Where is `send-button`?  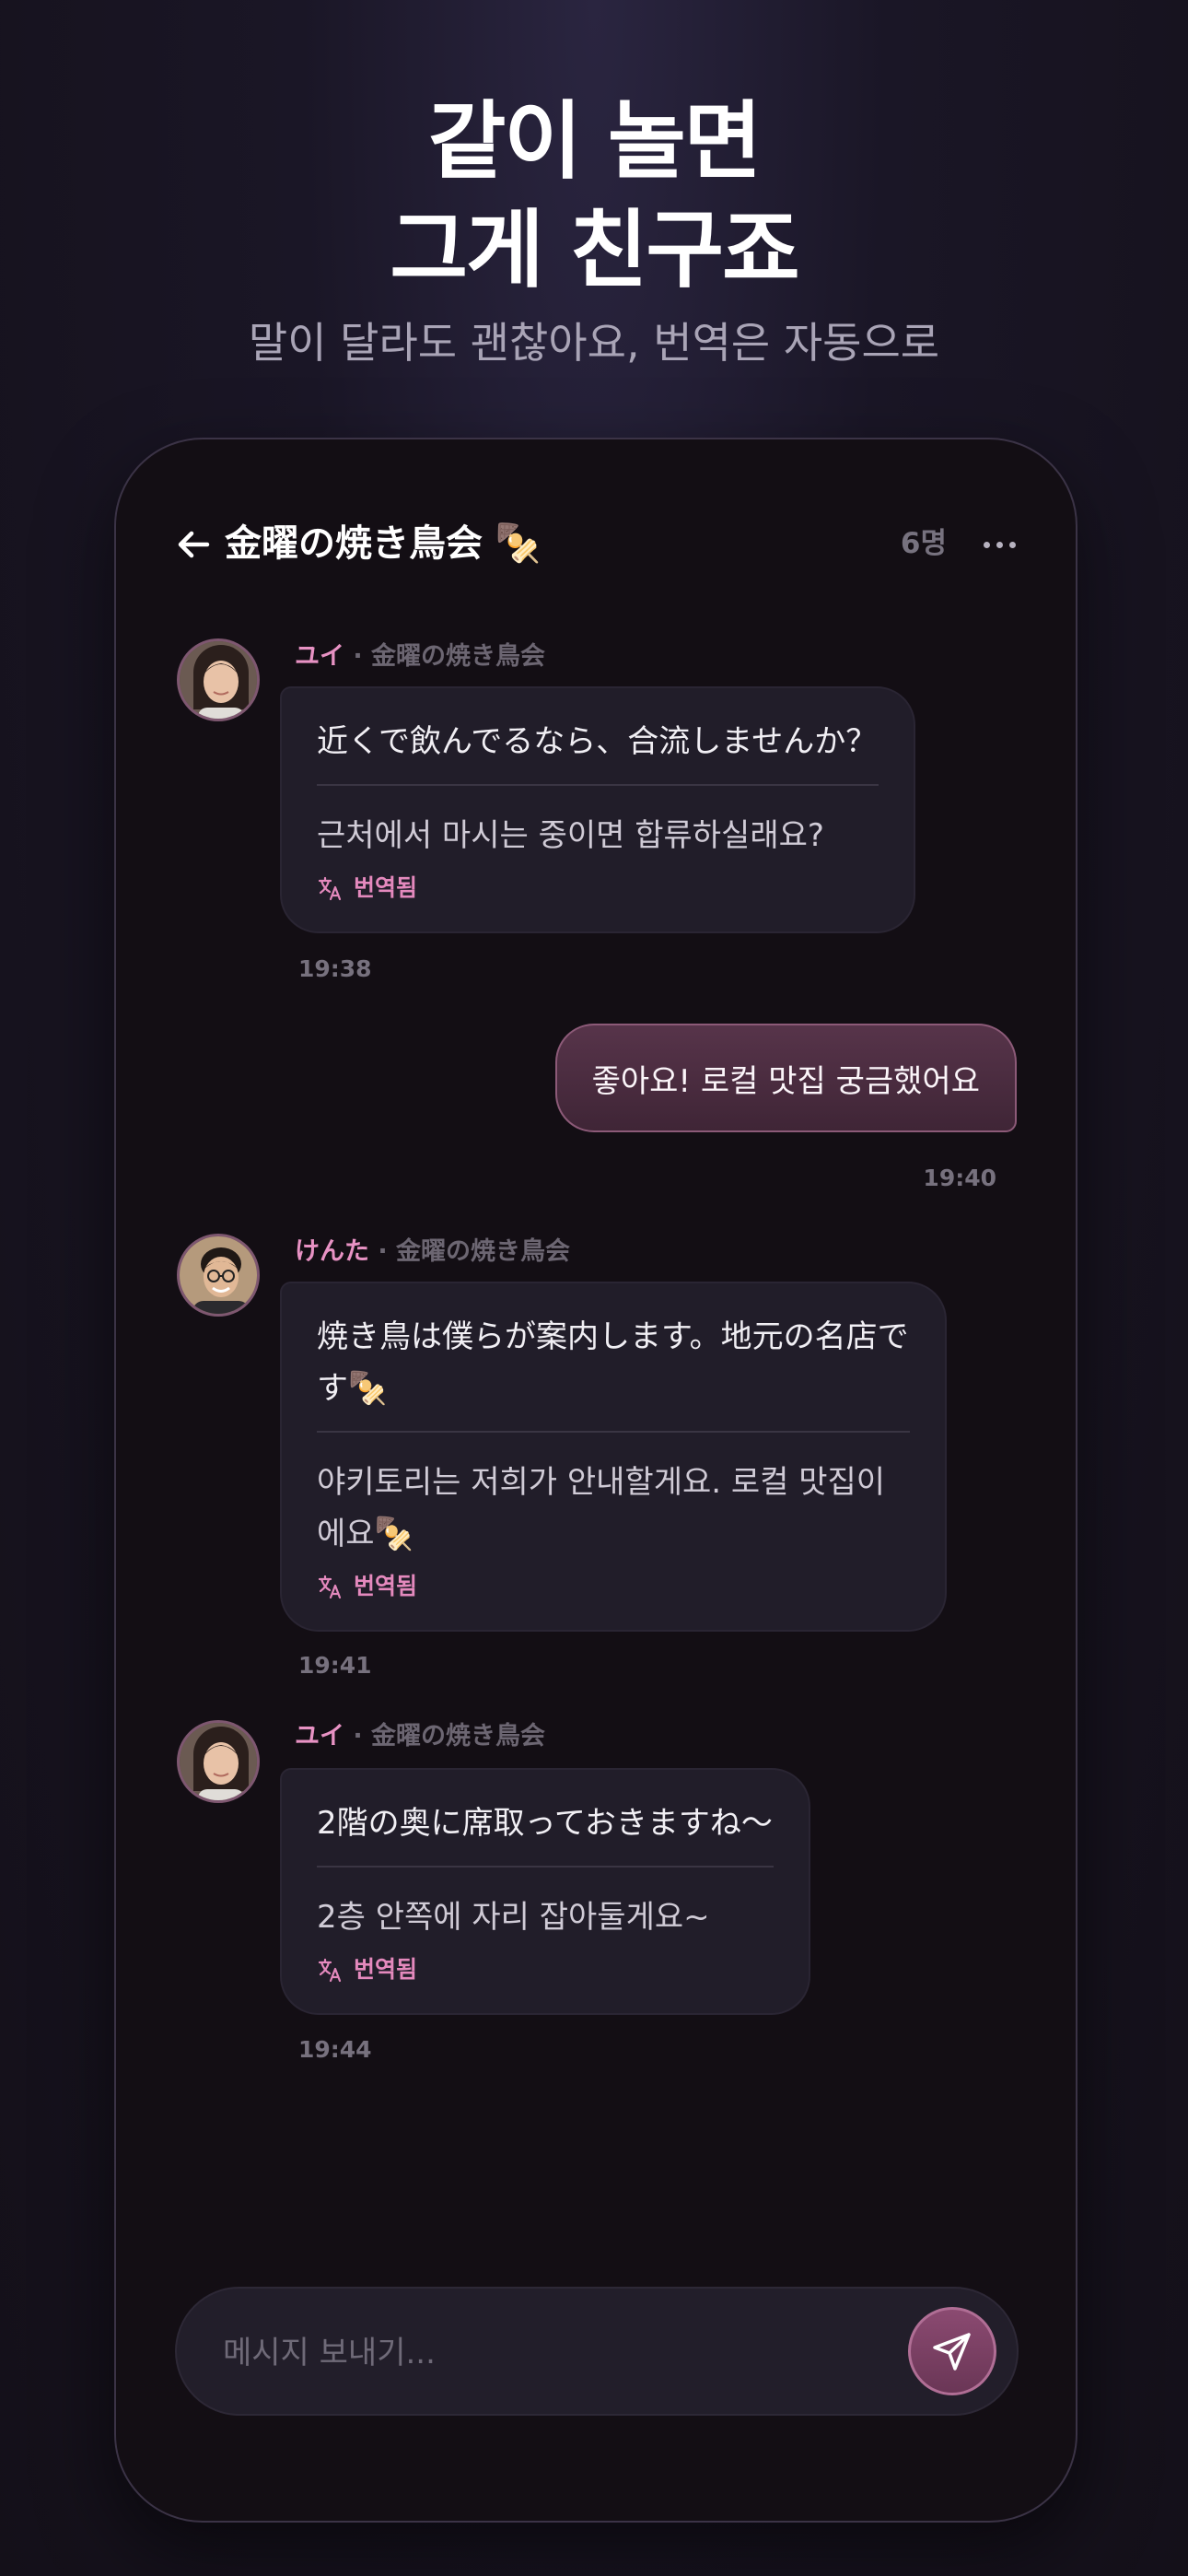
send-button is located at coordinates (952, 2351).